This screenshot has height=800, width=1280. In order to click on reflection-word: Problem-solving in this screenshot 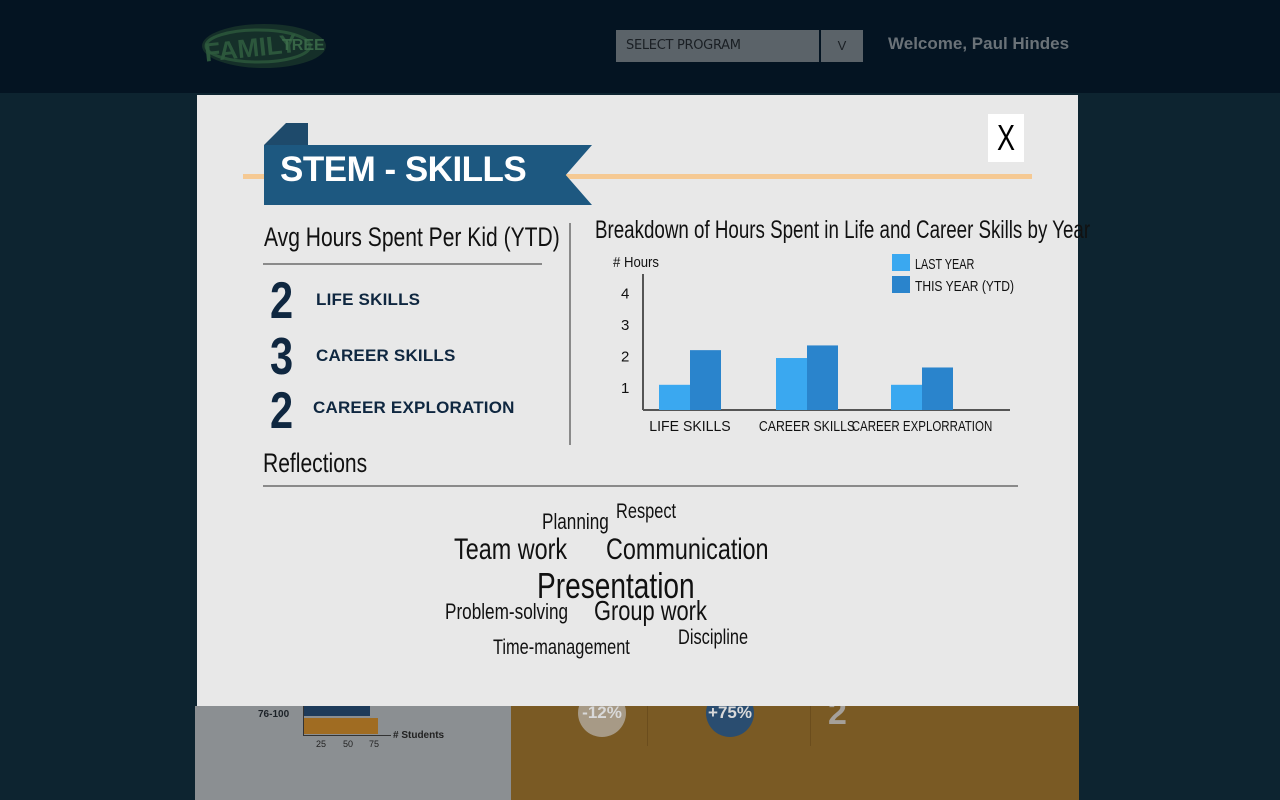, I will do `click(507, 611)`.